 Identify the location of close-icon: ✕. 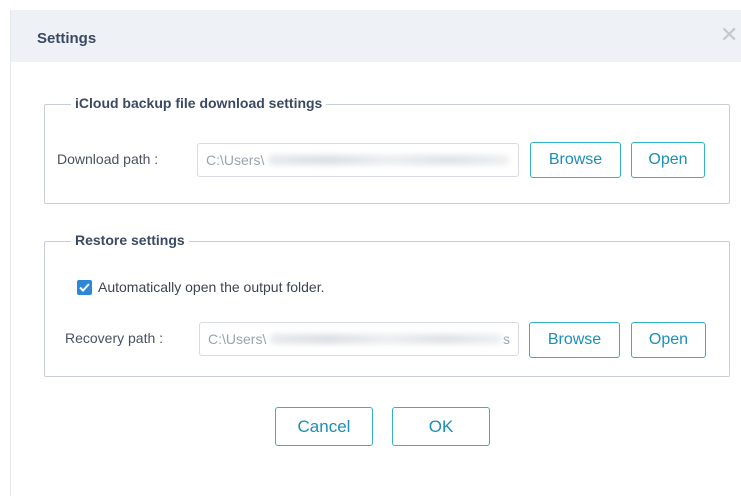
(730, 35).